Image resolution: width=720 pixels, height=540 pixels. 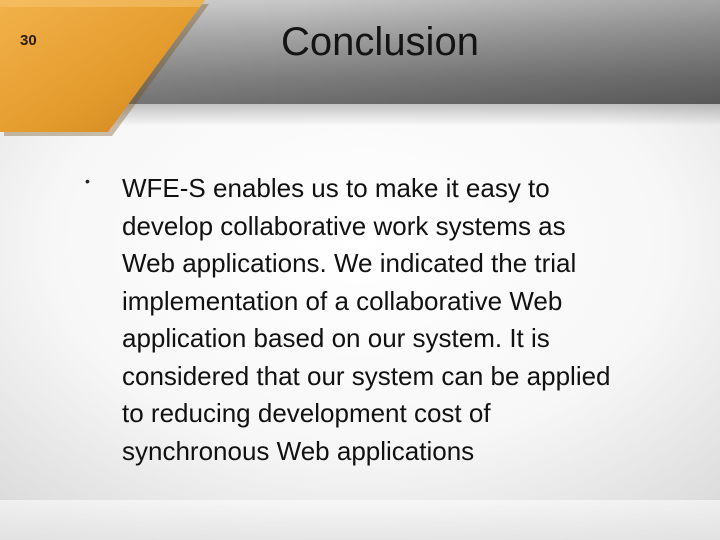 I want to click on corner-accent-shape, so click(x=104, y=68).